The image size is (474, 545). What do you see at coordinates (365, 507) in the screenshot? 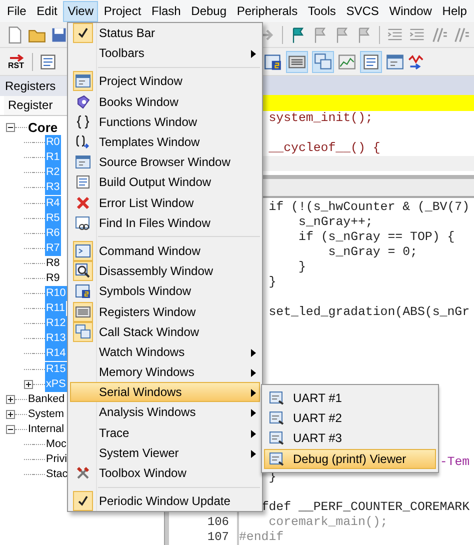
I see `code-line: fdef __PERF_COUNTER_COREMARK` at bounding box center [365, 507].